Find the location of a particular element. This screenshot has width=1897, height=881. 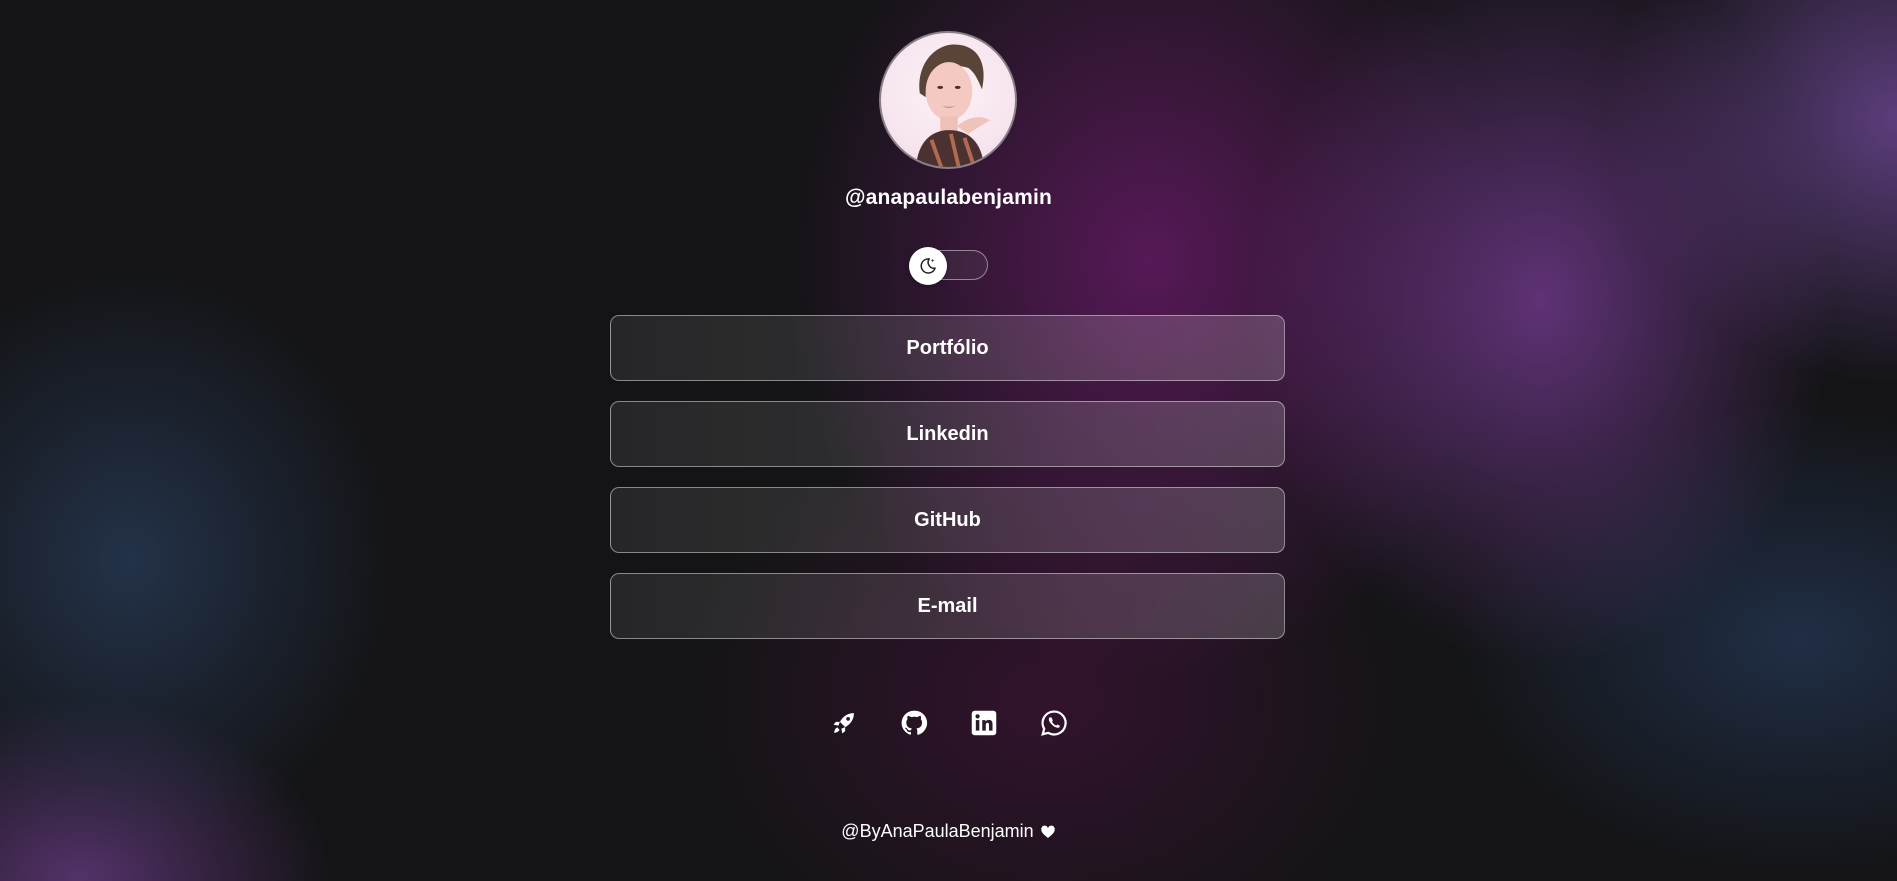

footer: @ByAnaPaulaBenjamin is located at coordinates (948, 831).